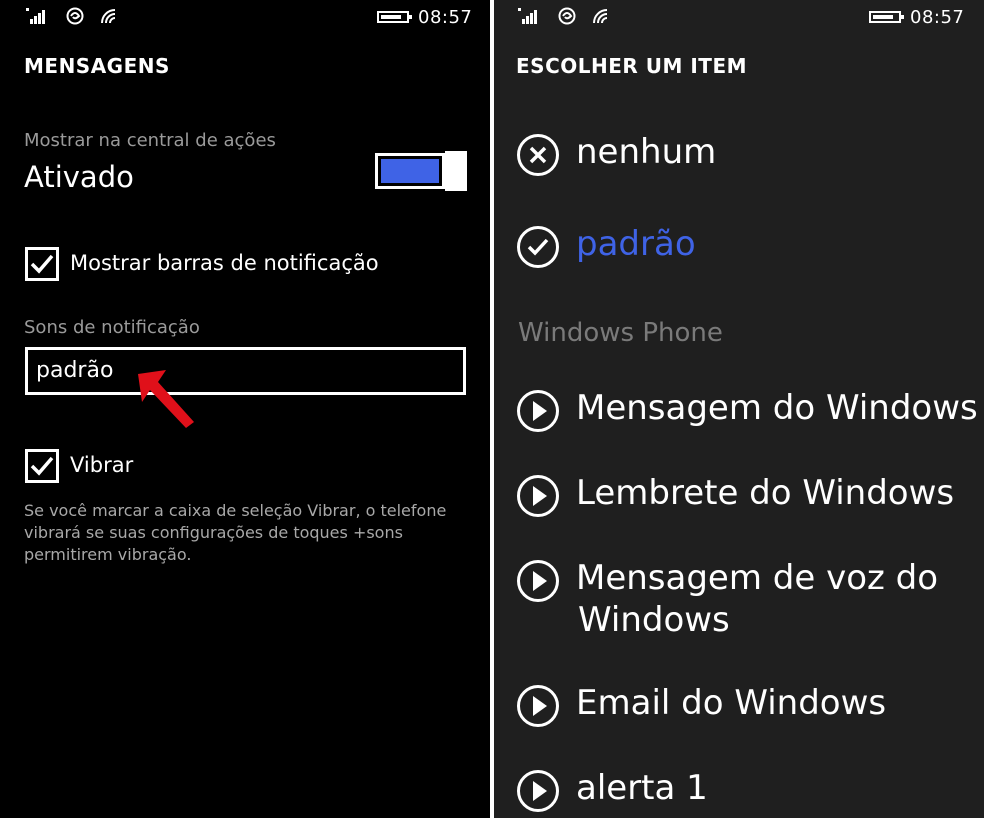  What do you see at coordinates (102, 465) in the screenshot?
I see `vibrate-label: Vibrar` at bounding box center [102, 465].